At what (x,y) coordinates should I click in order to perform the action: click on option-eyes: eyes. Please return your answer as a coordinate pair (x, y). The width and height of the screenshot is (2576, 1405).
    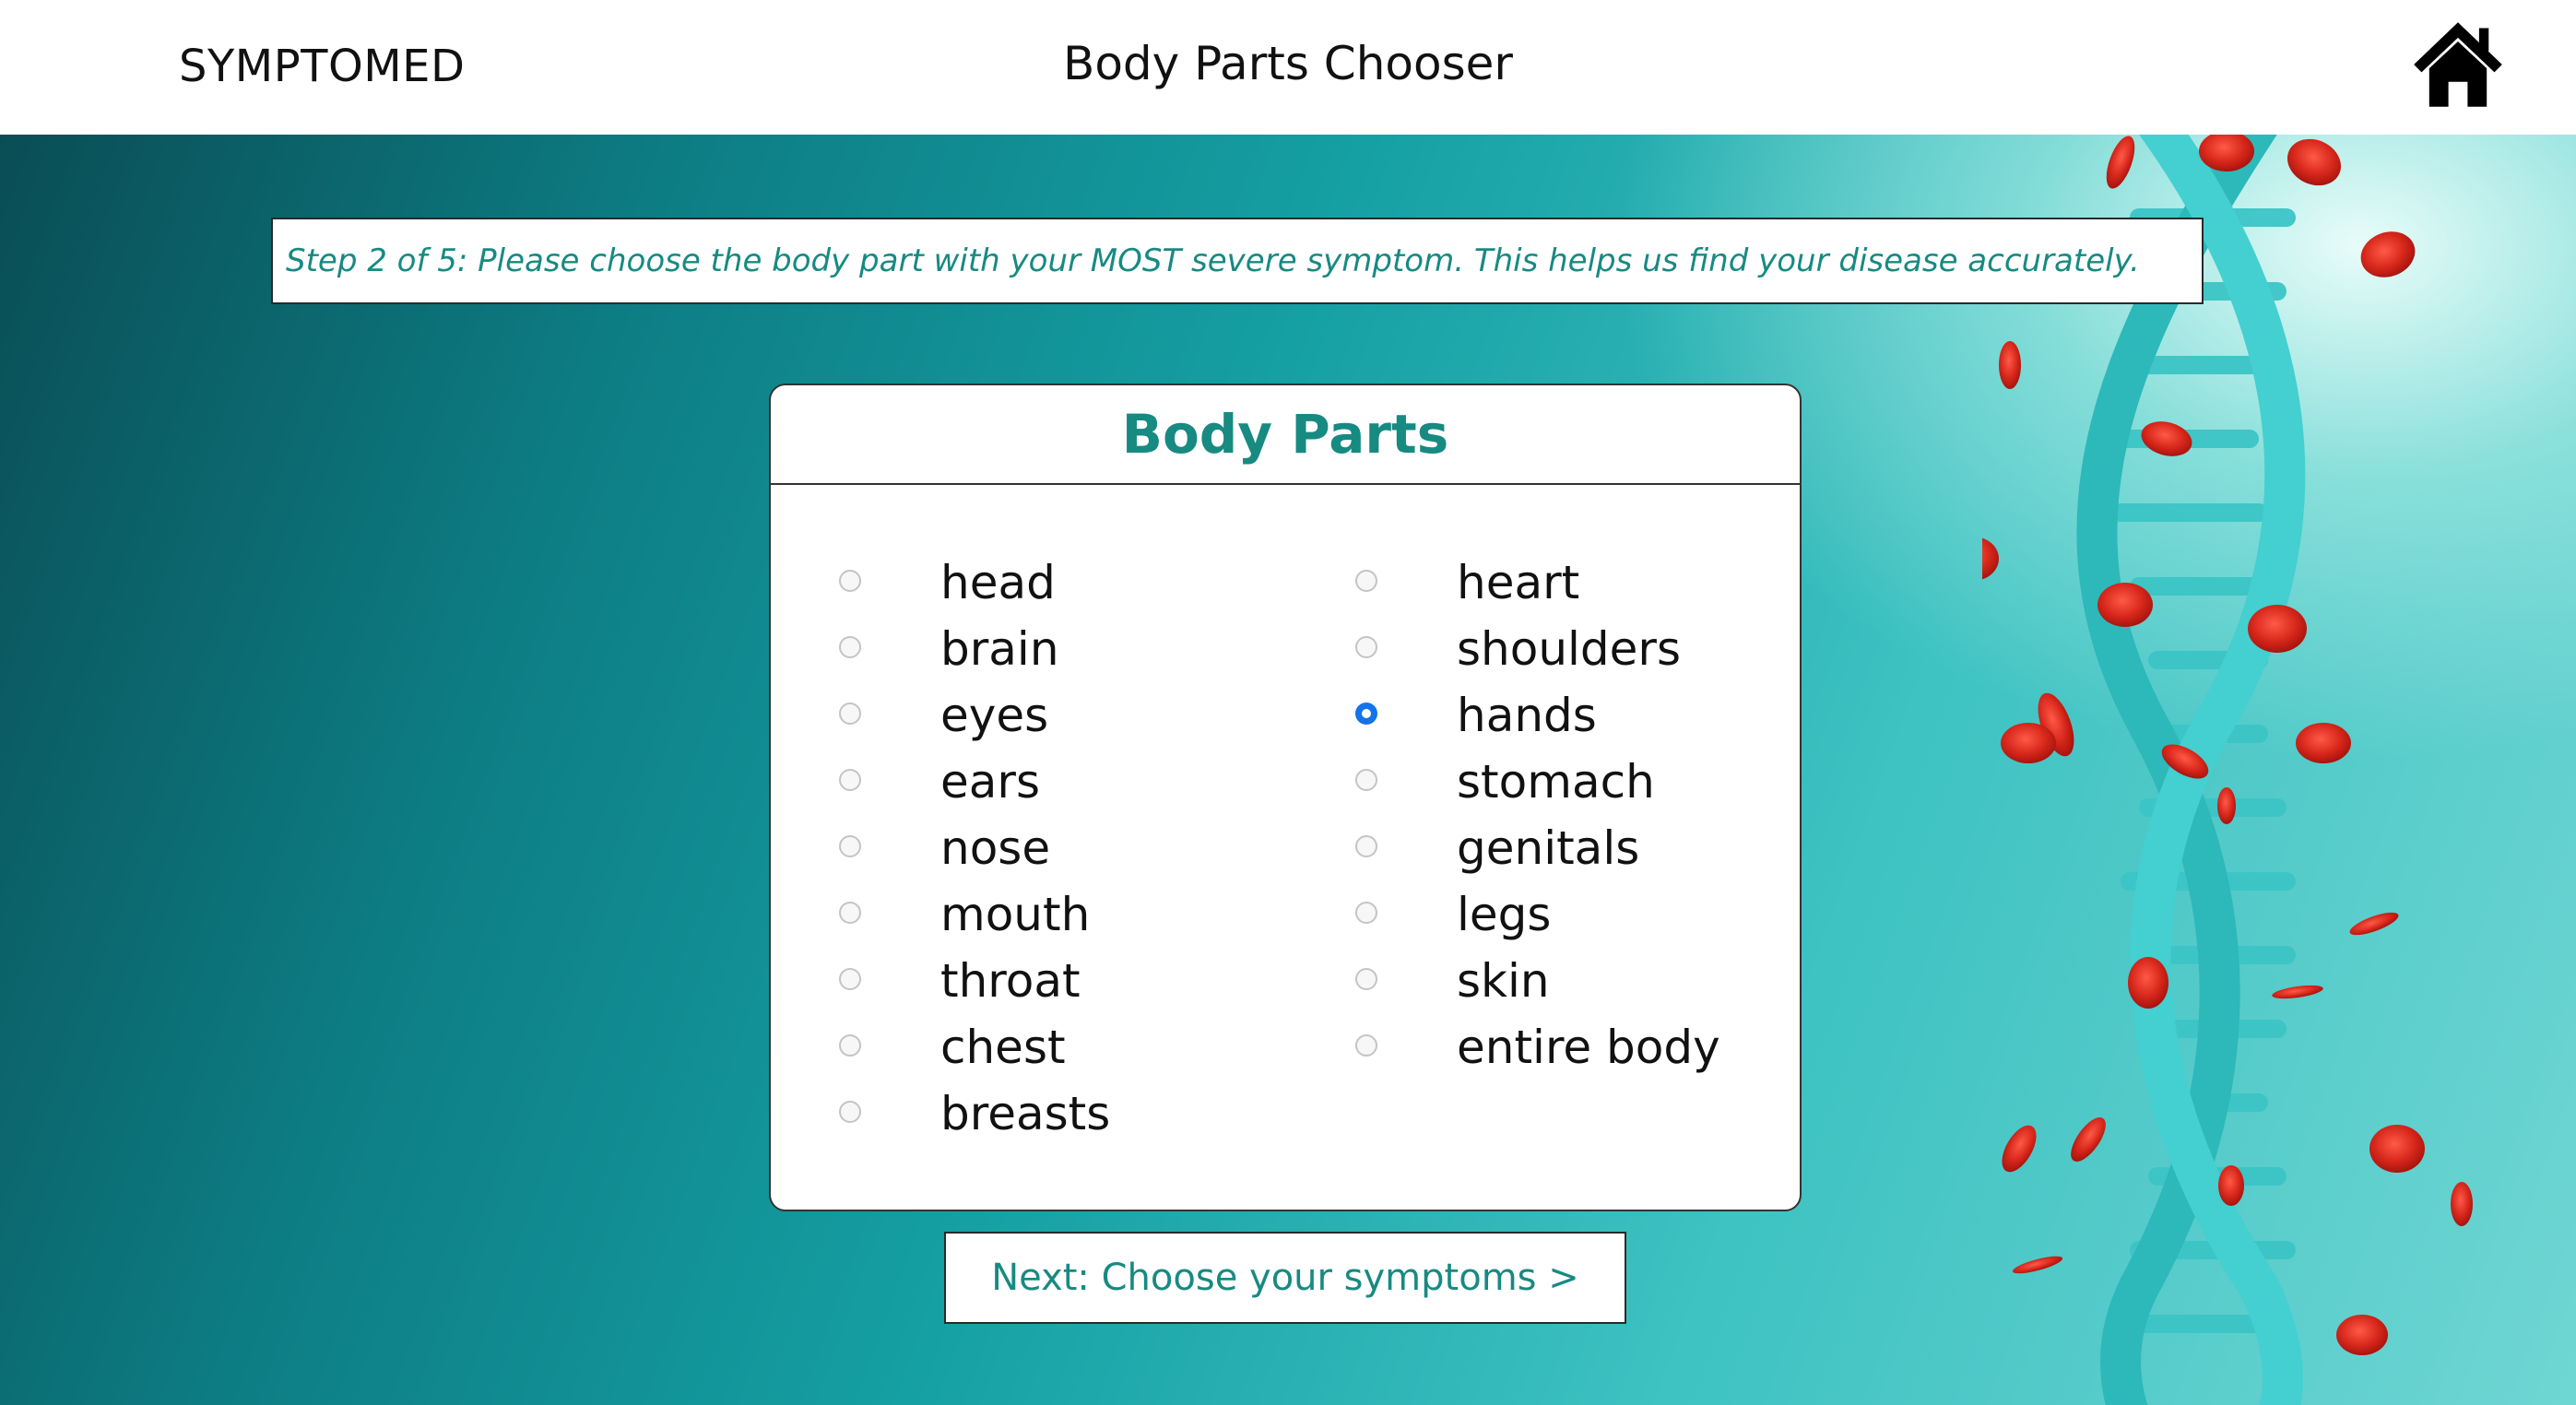
    Looking at the image, I should click on (974, 715).